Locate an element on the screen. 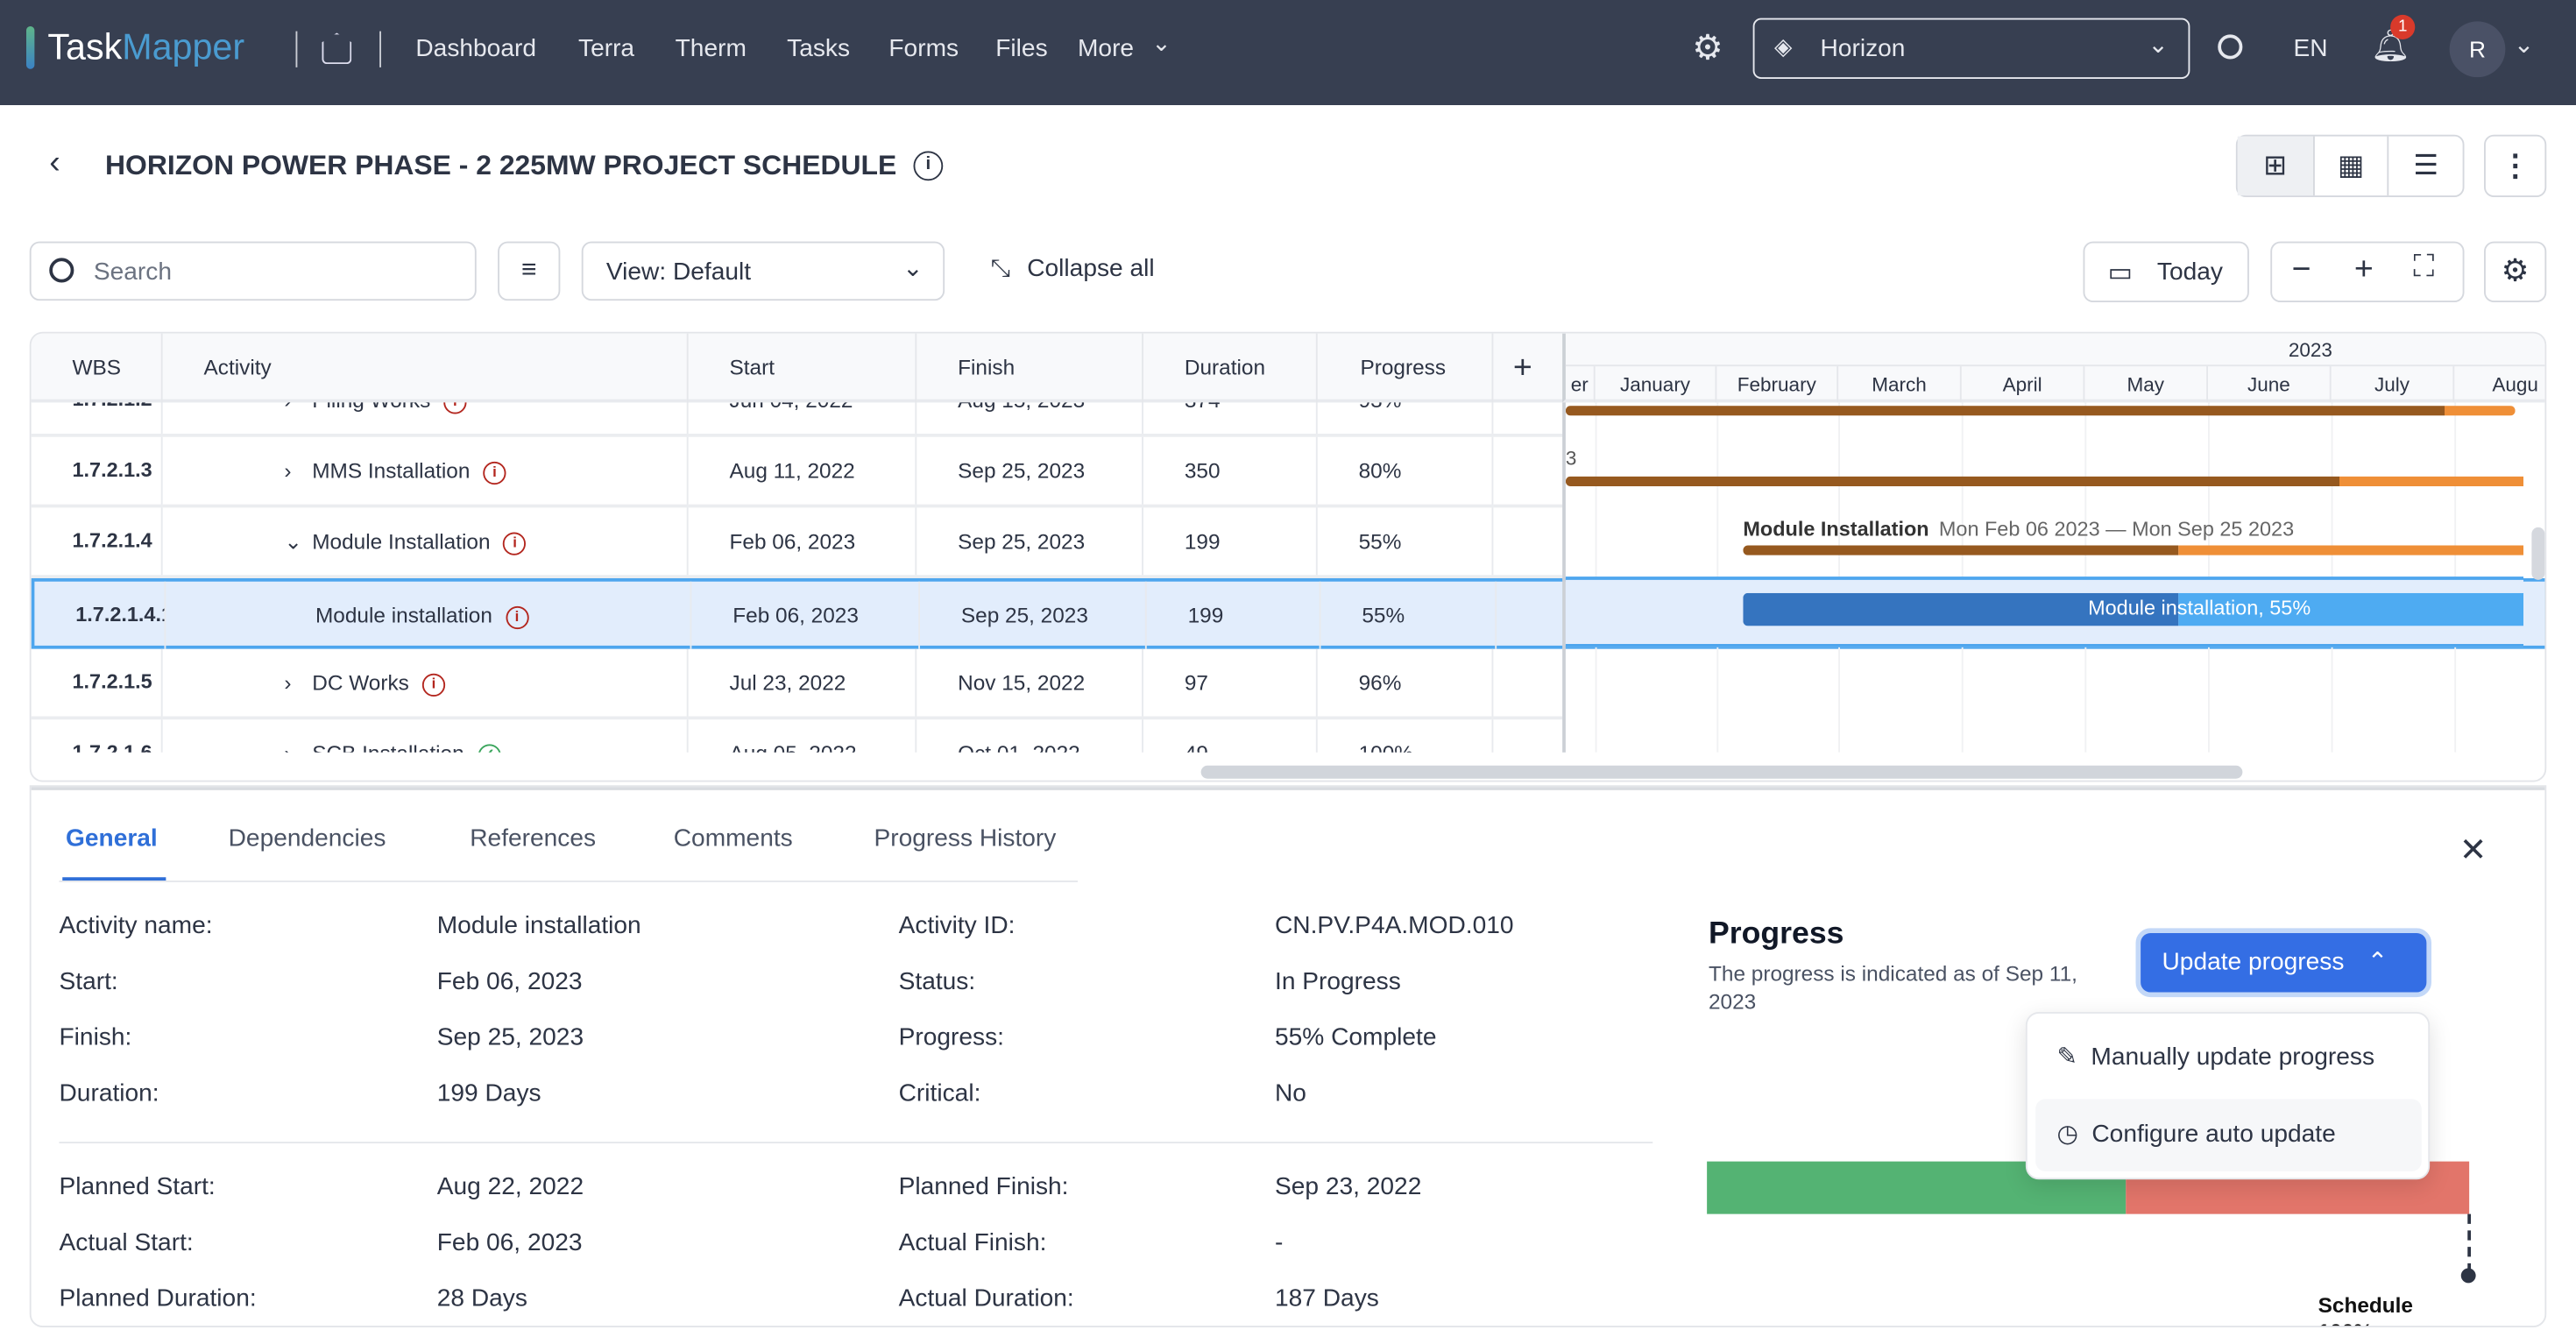 The width and height of the screenshot is (2576, 1337). cell-finish: Aug 15, 2023 is located at coordinates (1029, 418).